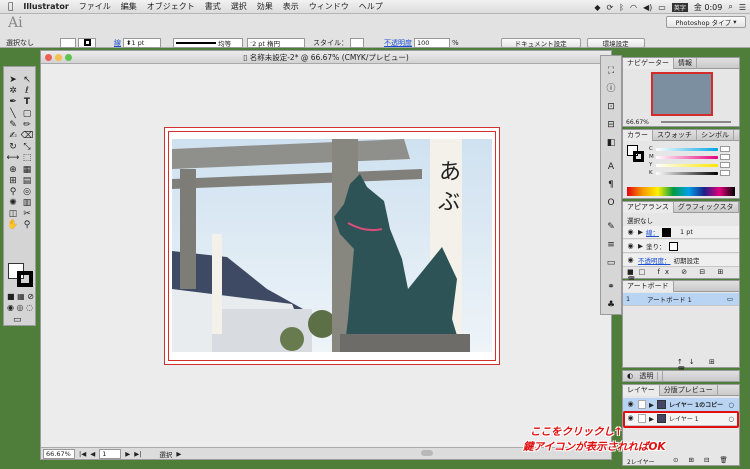  Describe the element at coordinates (58, 57) in the screenshot. I see `minimize-window-button` at that location.